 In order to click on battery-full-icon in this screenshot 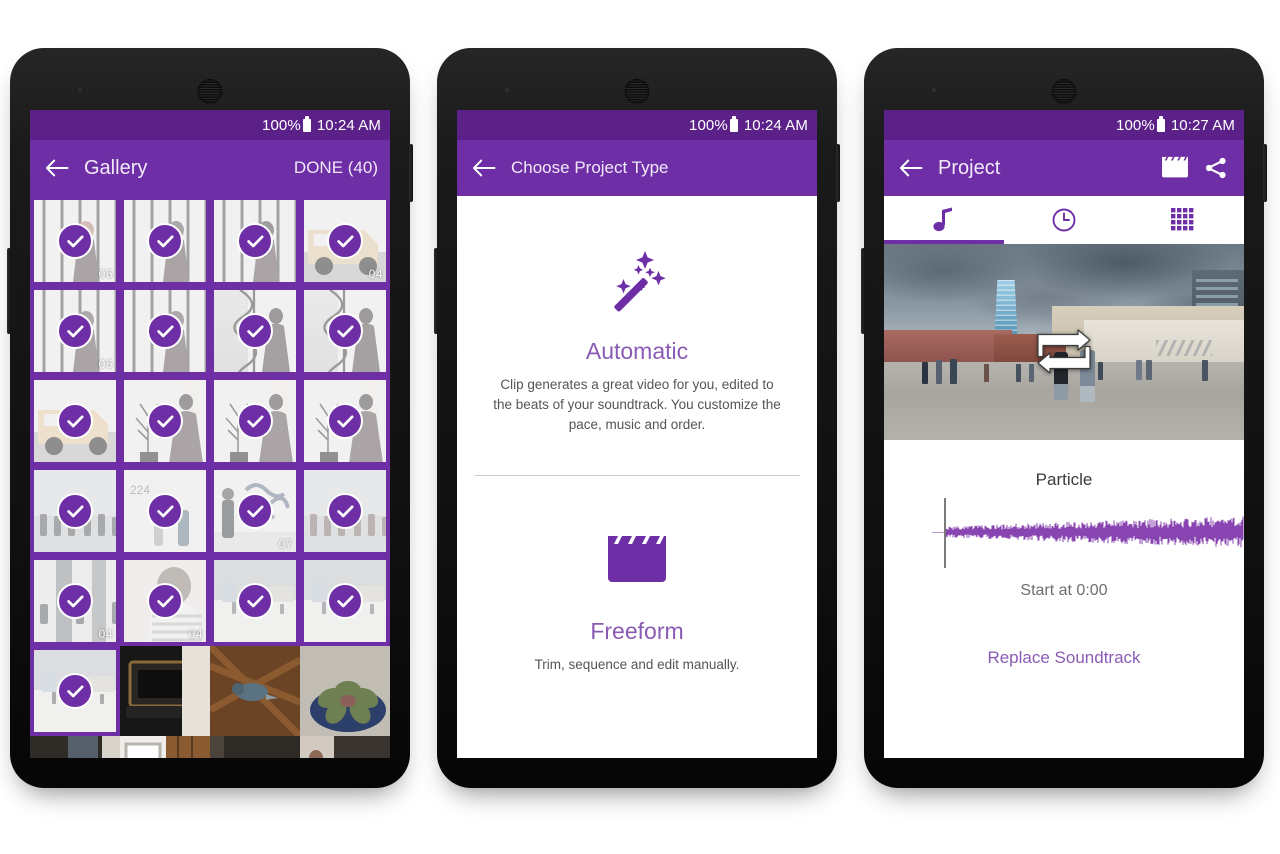, I will do `click(733, 124)`.